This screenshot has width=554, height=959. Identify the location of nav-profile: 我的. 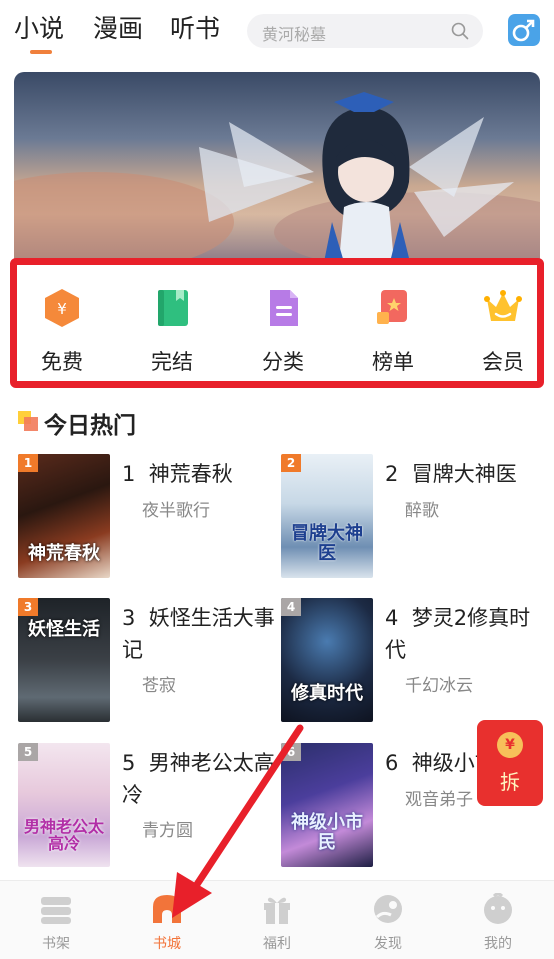
(498, 922).